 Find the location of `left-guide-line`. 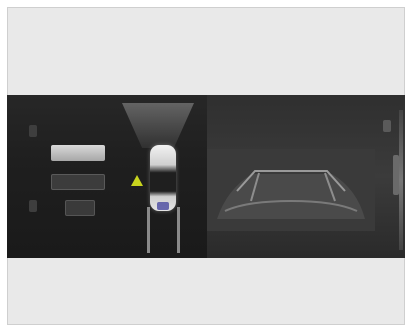

left-guide-line is located at coordinates (148, 230).